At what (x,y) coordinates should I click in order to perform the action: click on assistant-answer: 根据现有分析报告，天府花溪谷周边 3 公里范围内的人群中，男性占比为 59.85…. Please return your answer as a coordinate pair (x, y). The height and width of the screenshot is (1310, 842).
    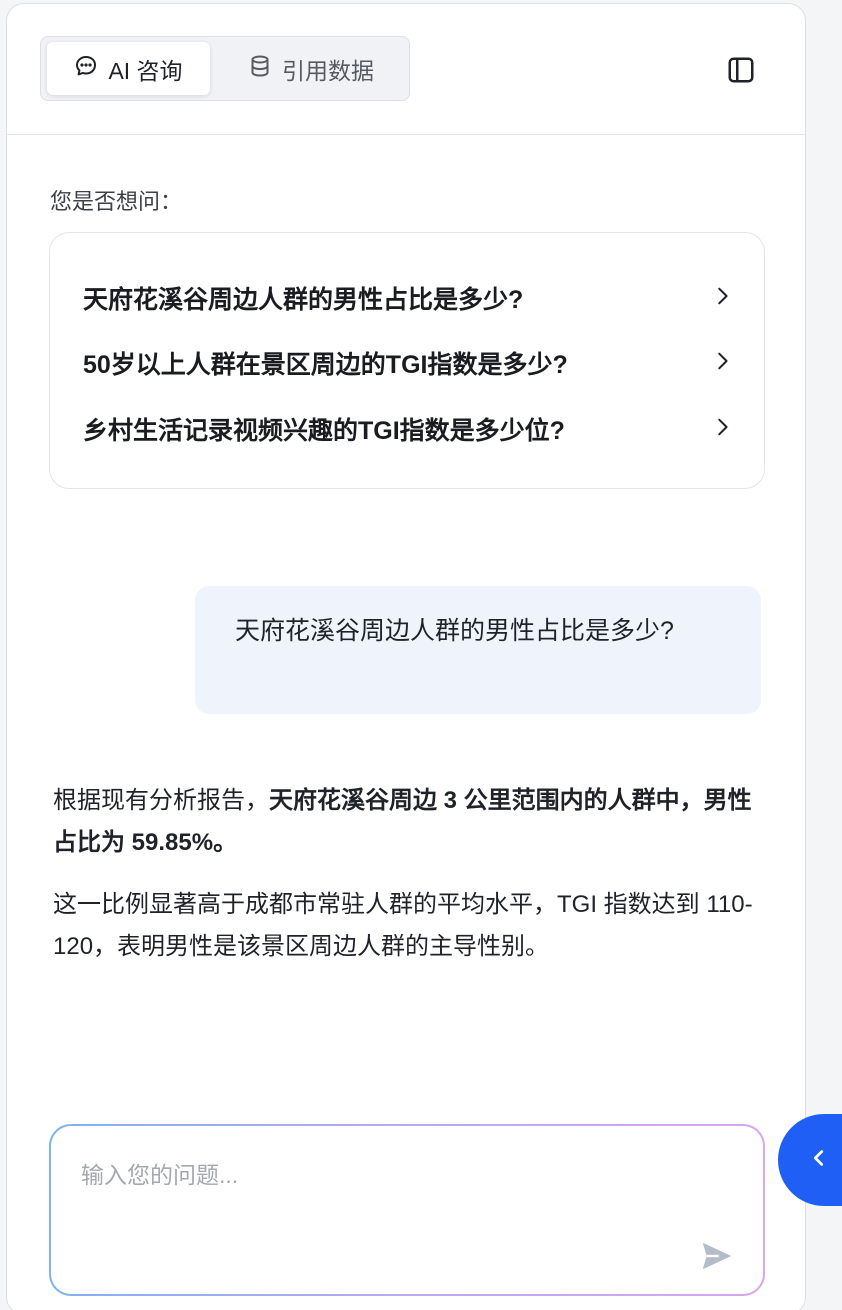
    Looking at the image, I should click on (409, 874).